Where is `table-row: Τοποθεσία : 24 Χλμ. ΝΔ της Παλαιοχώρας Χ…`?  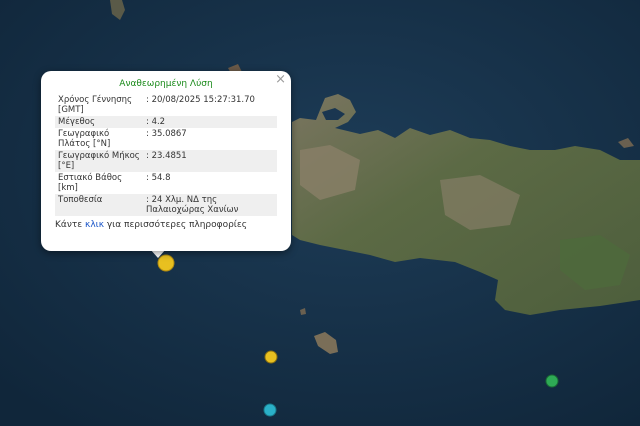
table-row: Τοποθεσία : 24 Χλμ. ΝΔ της Παλαιοχώρας Χ… is located at coordinates (166, 205).